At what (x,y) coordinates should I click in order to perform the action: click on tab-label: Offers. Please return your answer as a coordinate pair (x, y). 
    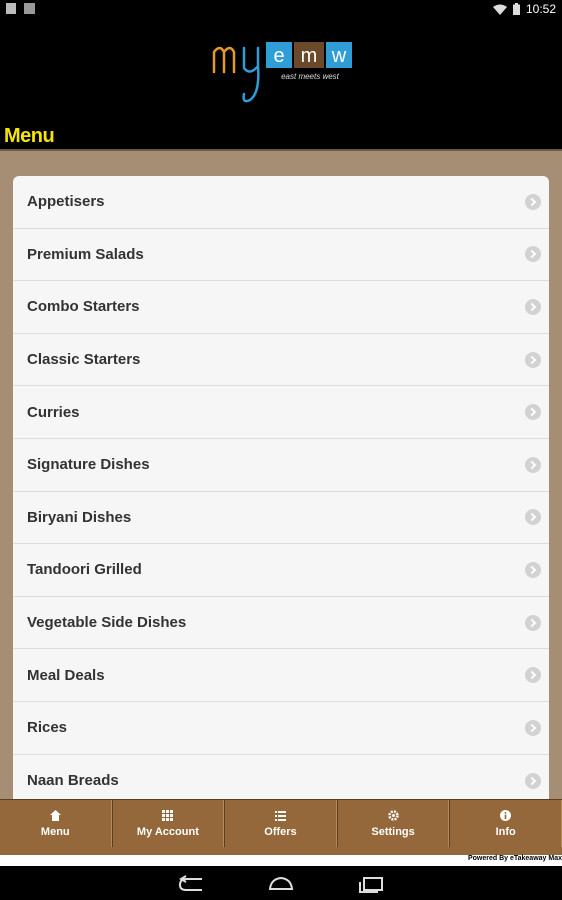
    Looking at the image, I should click on (280, 831).